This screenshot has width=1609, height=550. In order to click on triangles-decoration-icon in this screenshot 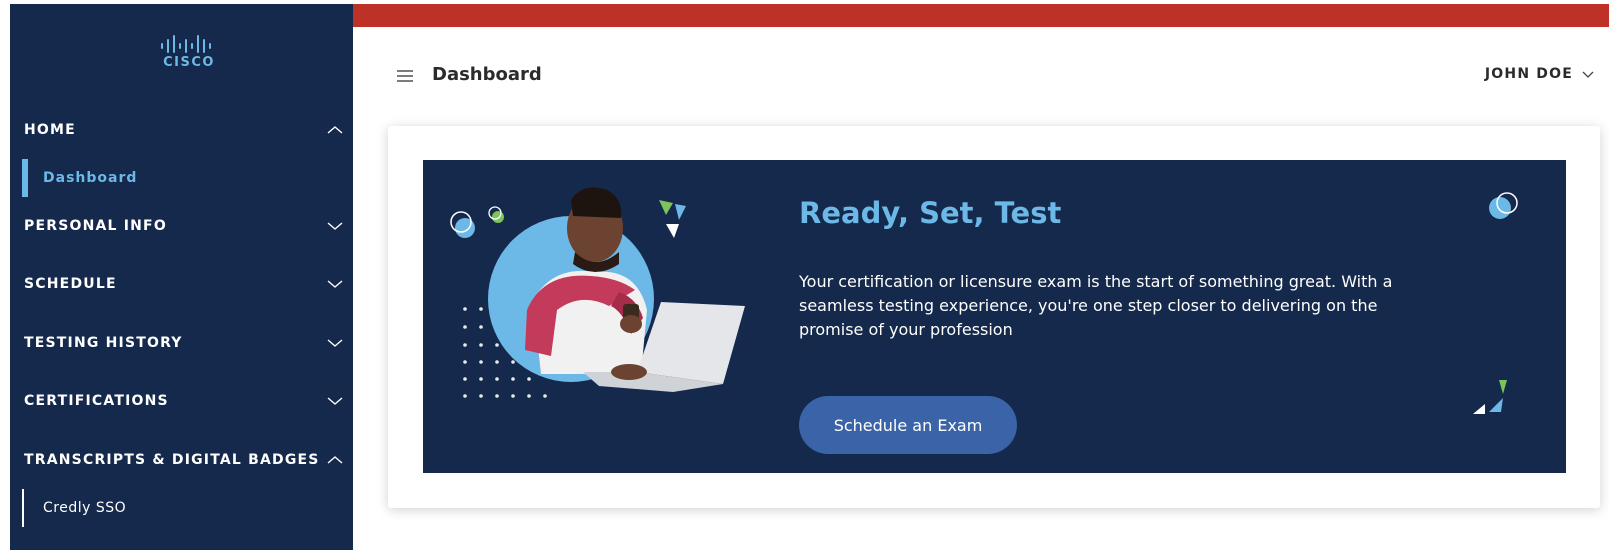, I will do `click(1490, 397)`.